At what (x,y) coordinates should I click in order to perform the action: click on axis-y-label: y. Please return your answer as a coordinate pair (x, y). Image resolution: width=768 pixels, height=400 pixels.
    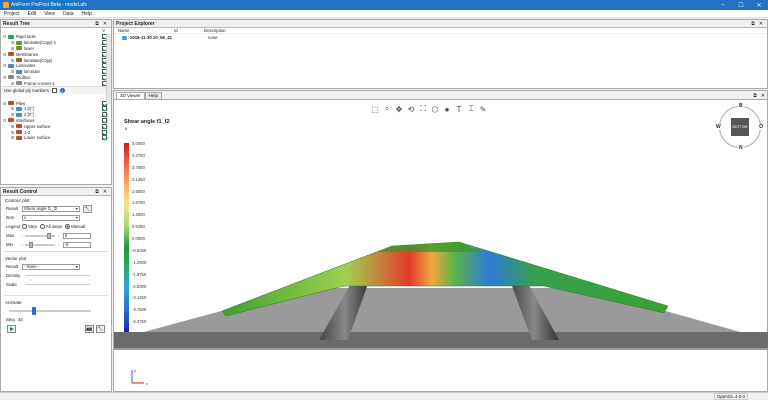
    Looking at the image, I should click on (135, 370).